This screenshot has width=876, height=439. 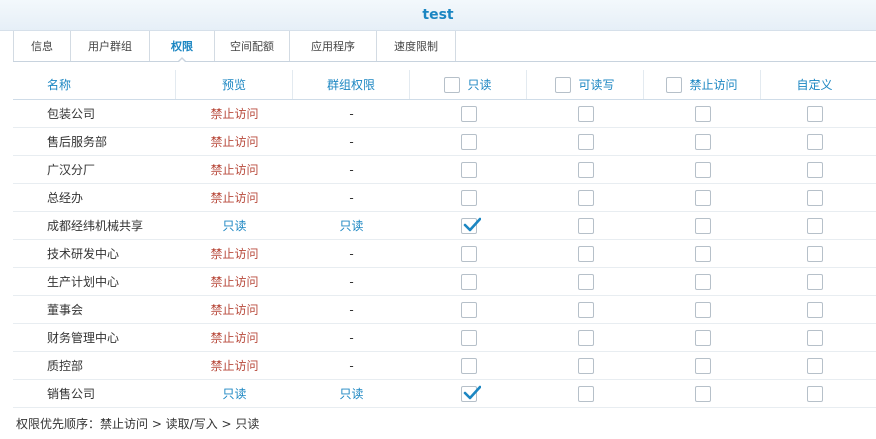 What do you see at coordinates (351, 84) in the screenshot?
I see `column-header-group: 群组权限` at bounding box center [351, 84].